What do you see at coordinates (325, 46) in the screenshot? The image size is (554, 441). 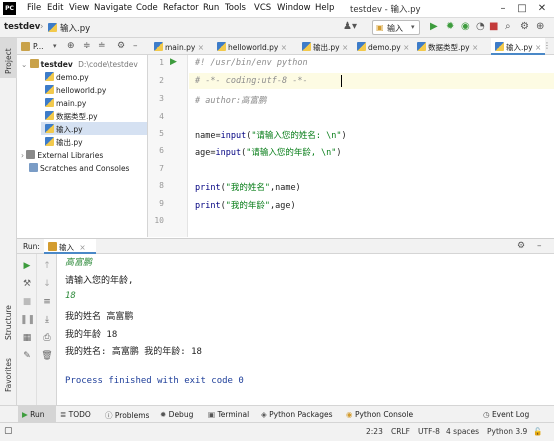 I see `tab-output: 输出.py ×` at bounding box center [325, 46].